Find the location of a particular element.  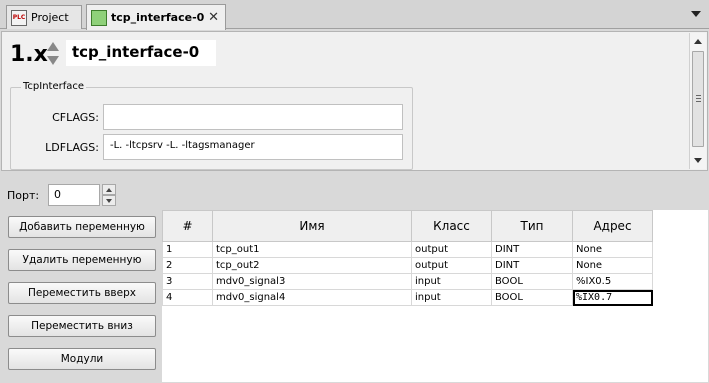

port-increment-button is located at coordinates (109, 189).